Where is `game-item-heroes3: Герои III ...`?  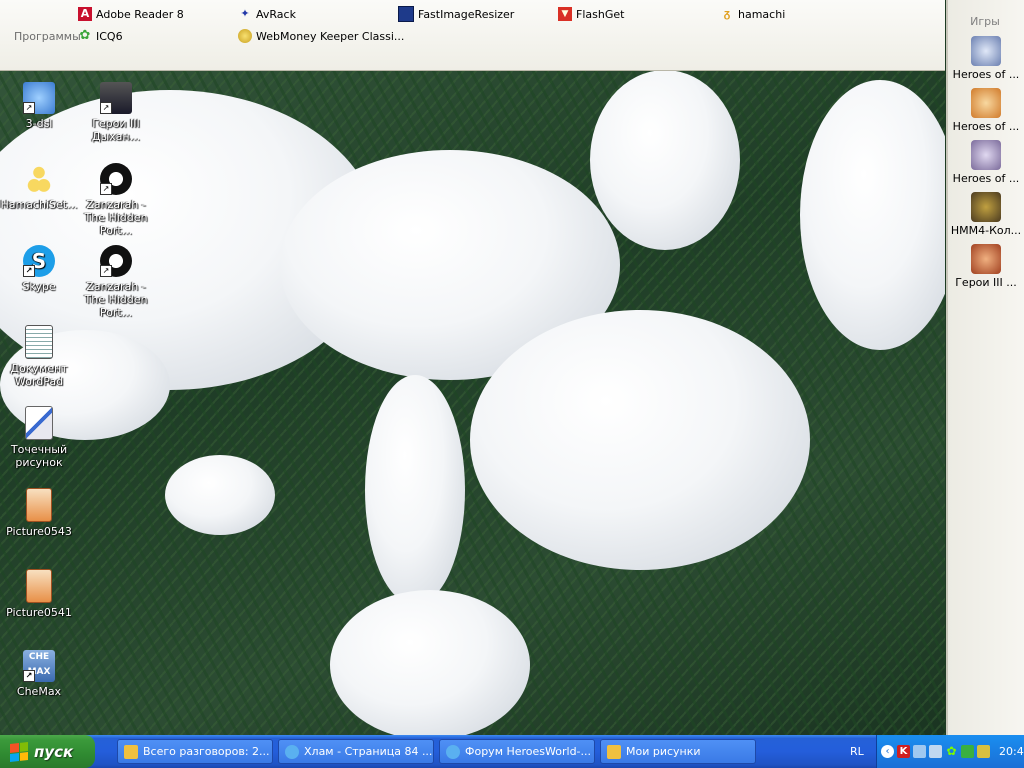 game-item-heroes3: Герои III ... is located at coordinates (986, 266).